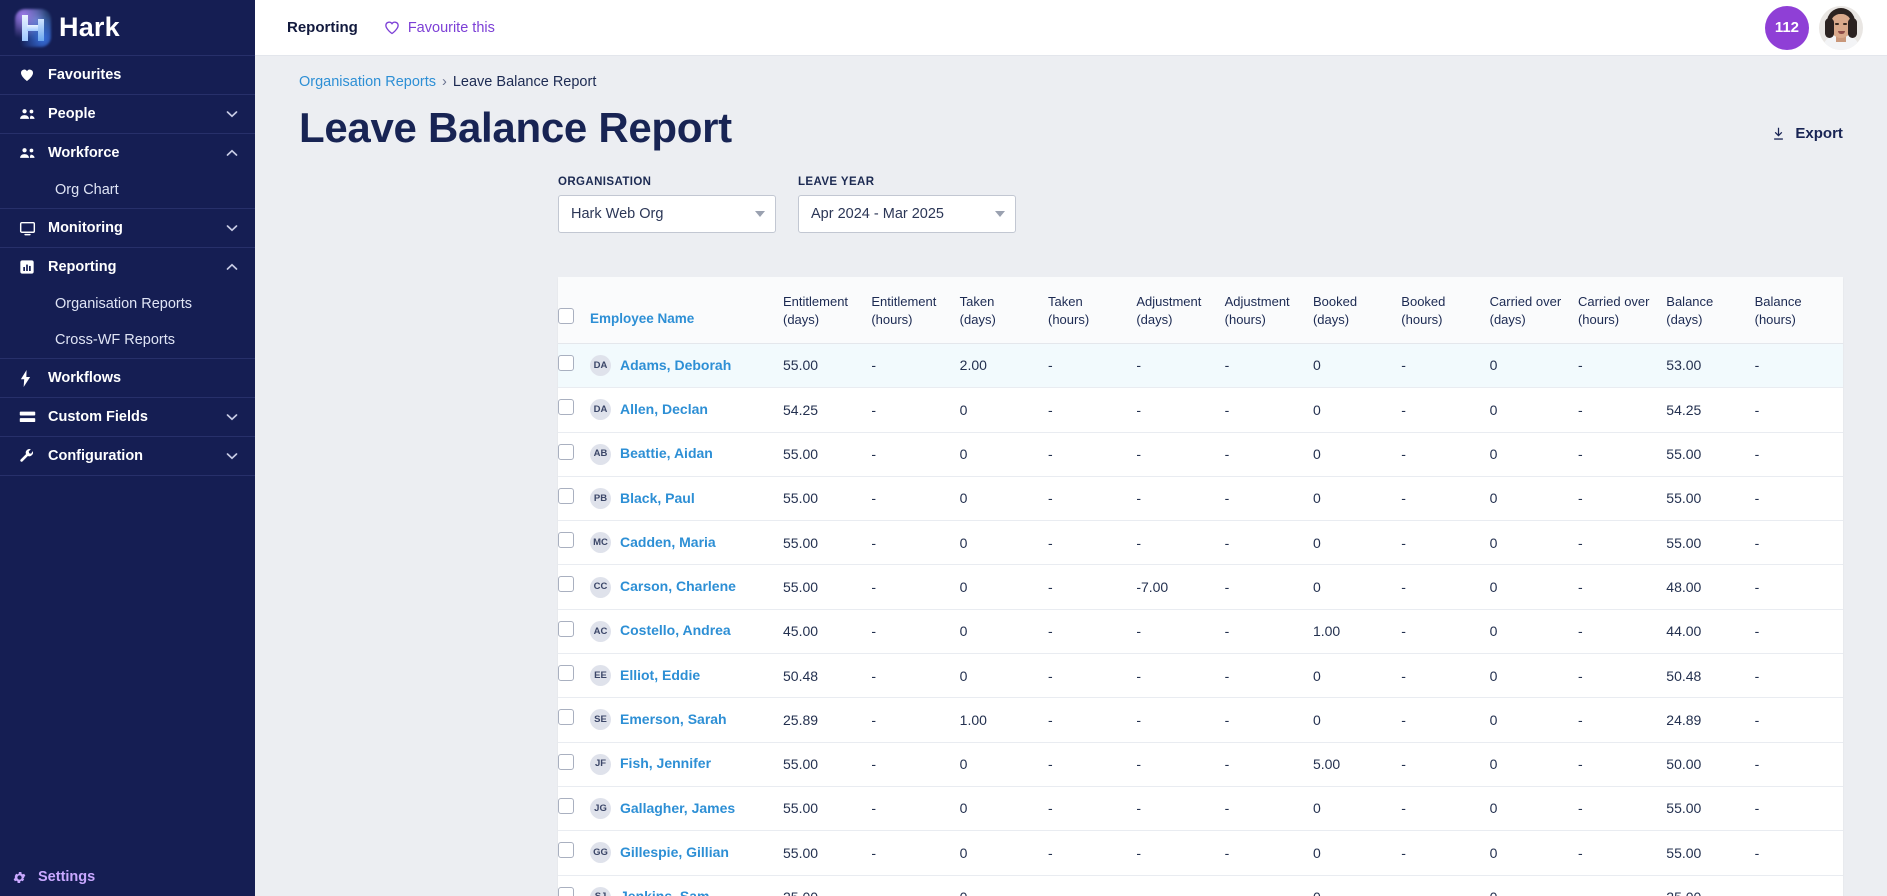 The height and width of the screenshot is (896, 1887). What do you see at coordinates (665, 764) in the screenshot?
I see `employee-name-link: Fish, Jennifer` at bounding box center [665, 764].